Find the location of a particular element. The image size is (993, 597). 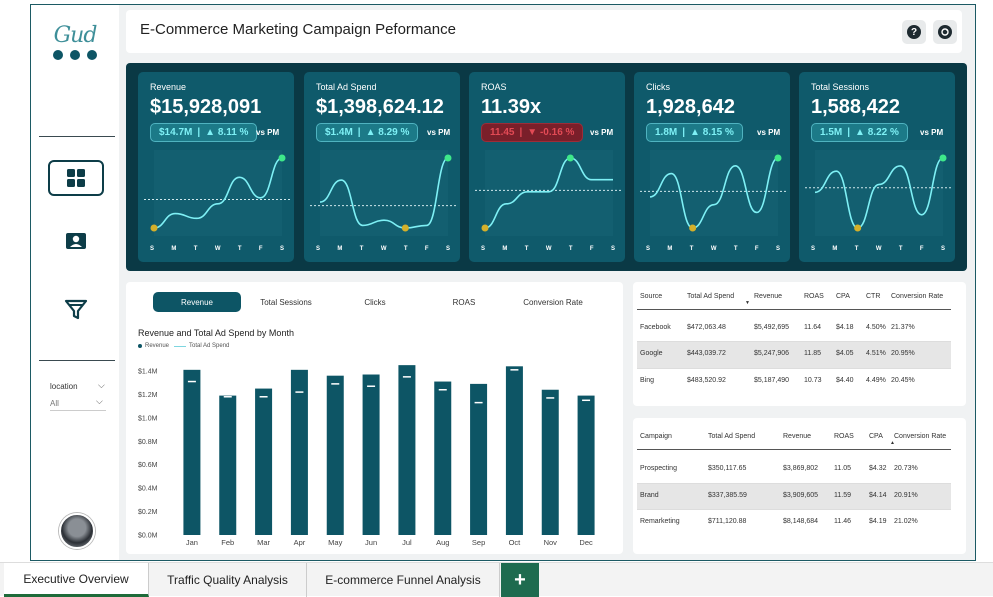

page-title: E-Commerce Marketing Campaign Peformance is located at coordinates (298, 29).